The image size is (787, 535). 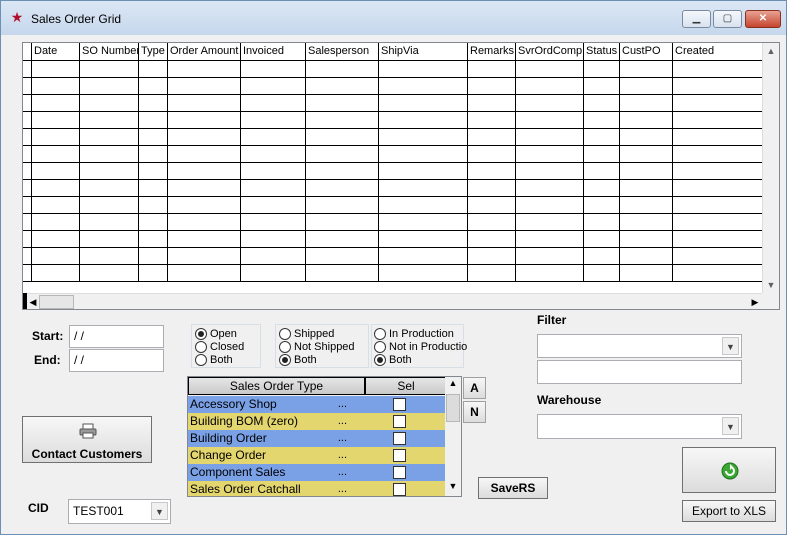 What do you see at coordinates (602, 52) in the screenshot?
I see `grid-column-header: Status` at bounding box center [602, 52].